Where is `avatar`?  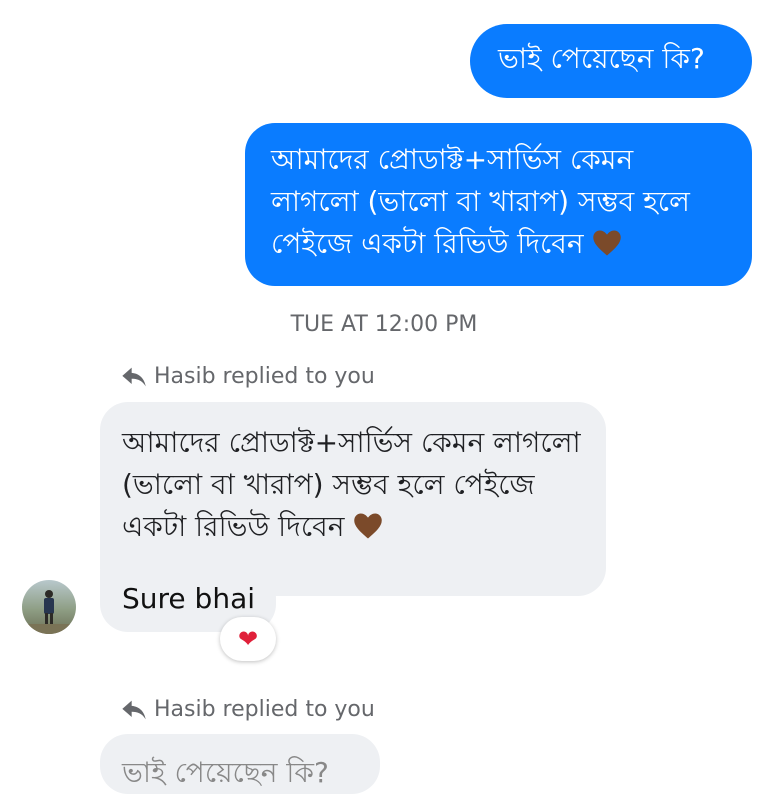
avatar is located at coordinates (49, 607).